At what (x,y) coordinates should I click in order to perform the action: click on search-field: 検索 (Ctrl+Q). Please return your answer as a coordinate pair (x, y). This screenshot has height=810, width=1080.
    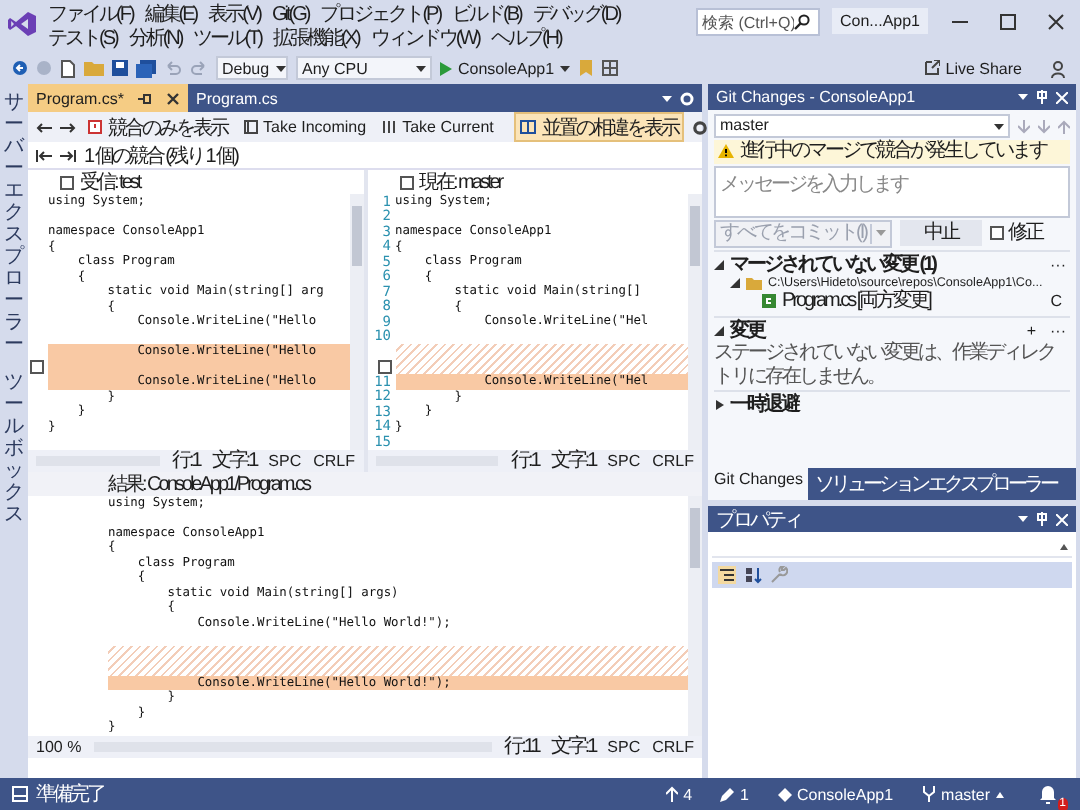
    Looking at the image, I should click on (757, 22).